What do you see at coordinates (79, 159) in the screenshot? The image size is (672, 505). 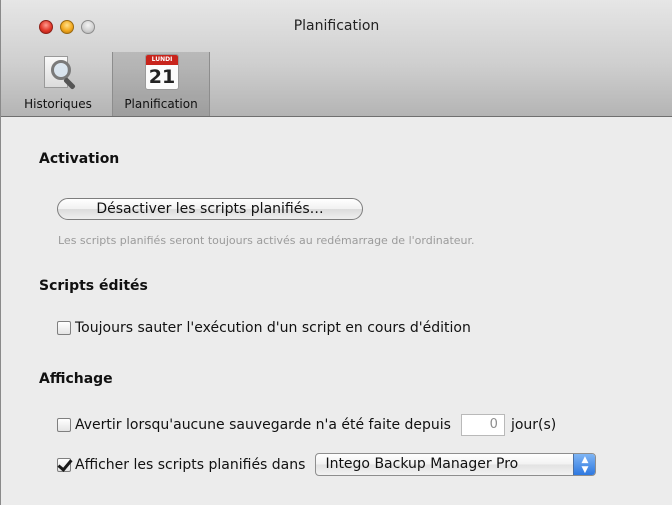 I see `activation-heading: Activation` at bounding box center [79, 159].